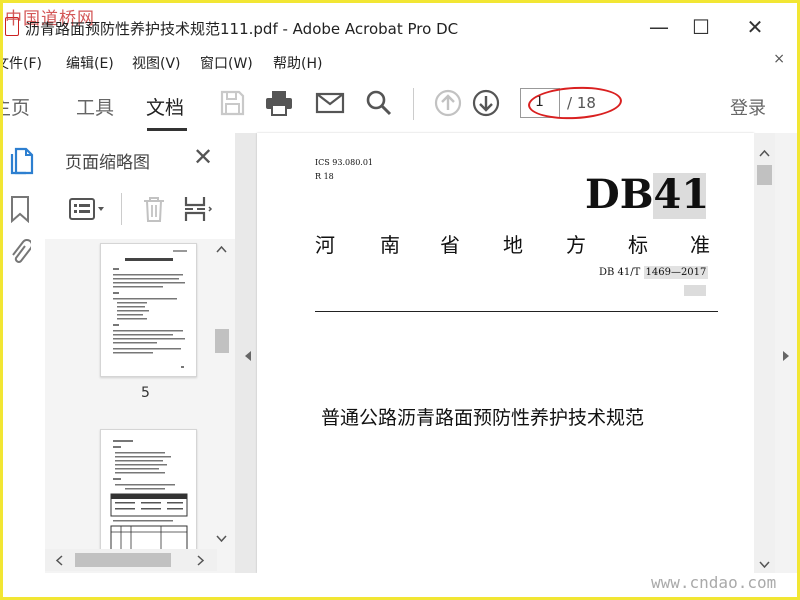  Describe the element at coordinates (59, 560) in the screenshot. I see `scroll-left-arrow-icon` at that location.